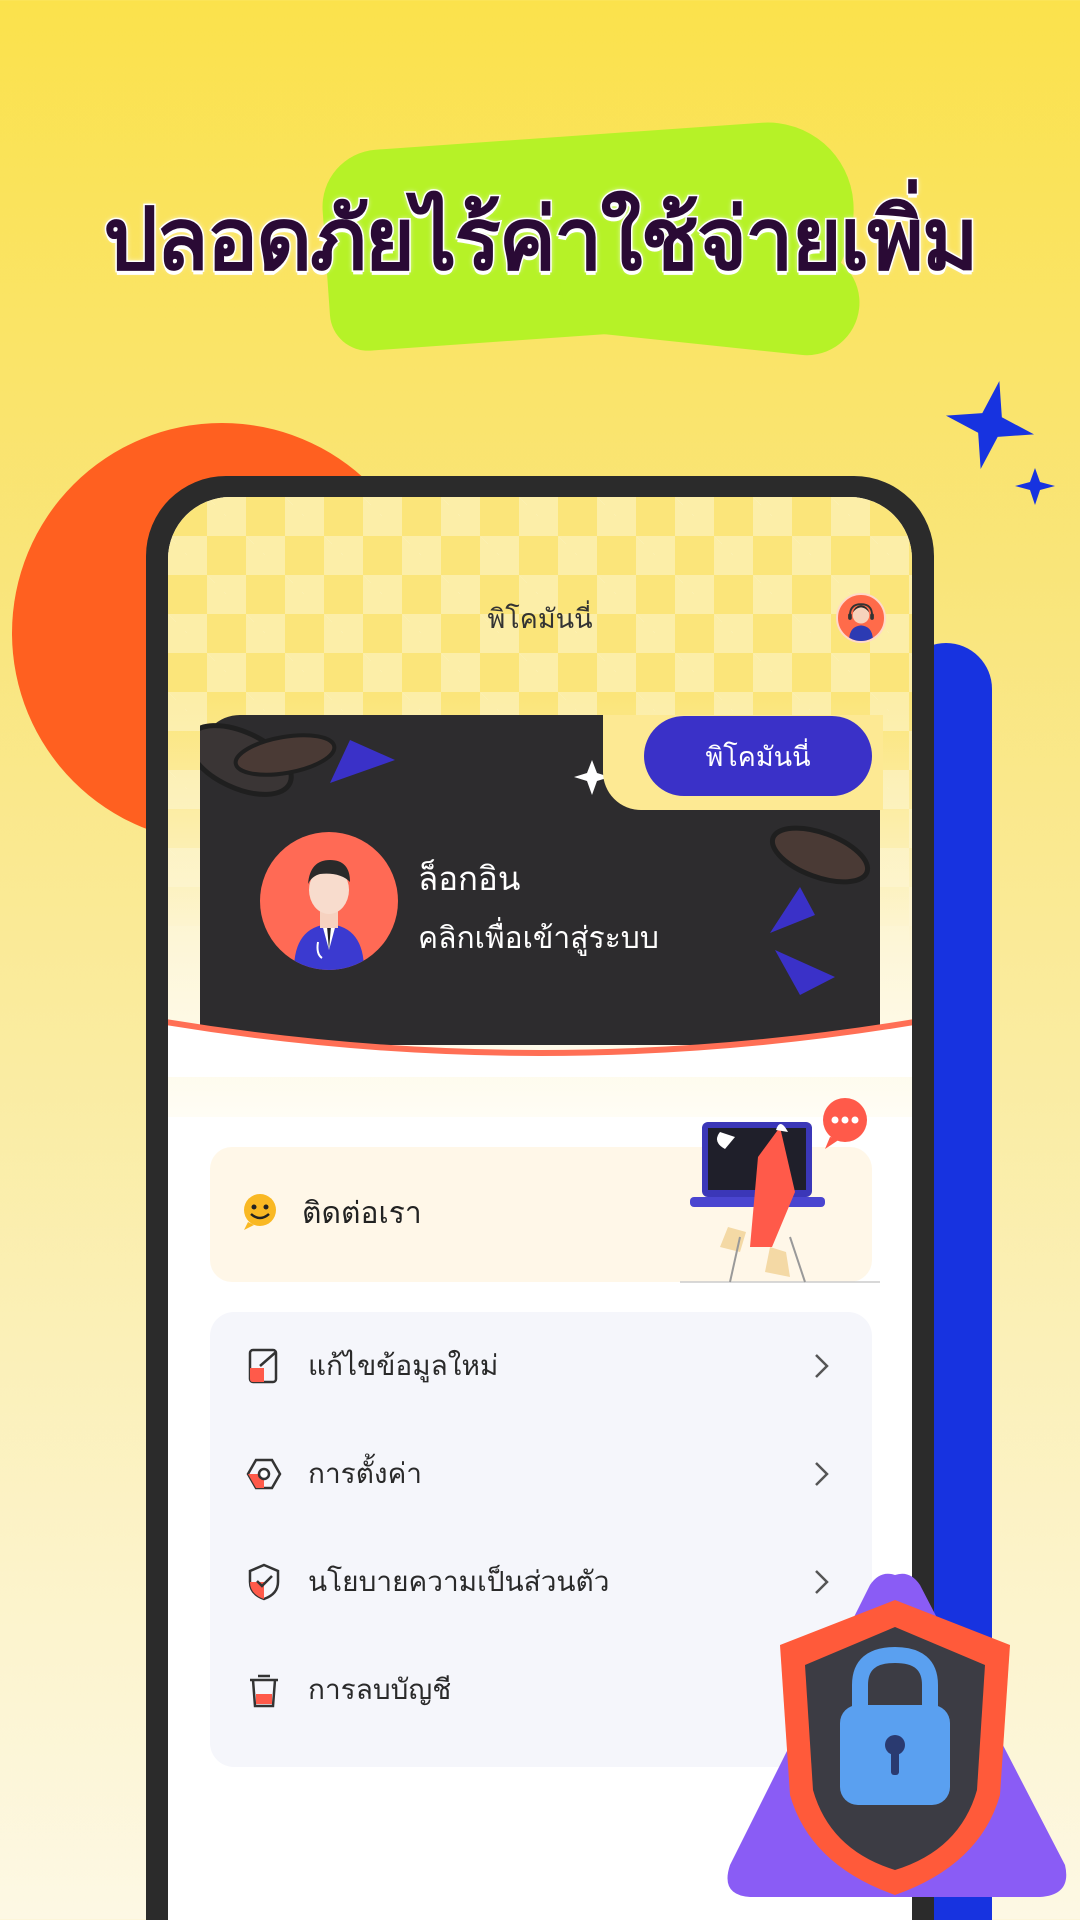 The image size is (1080, 1920). I want to click on menu-item-edit-info: แก้ไขข้อมูลใหม่, so click(541, 1366).